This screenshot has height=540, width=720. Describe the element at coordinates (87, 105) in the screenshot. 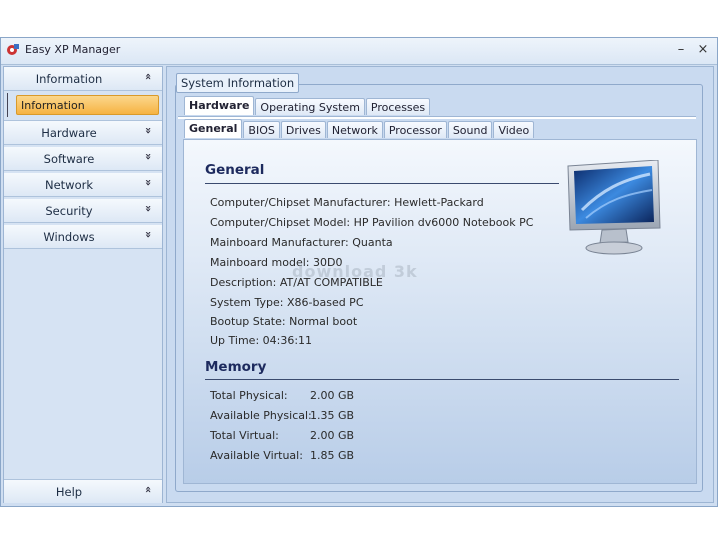

I see `sidebar-subitem-information: Information` at that location.